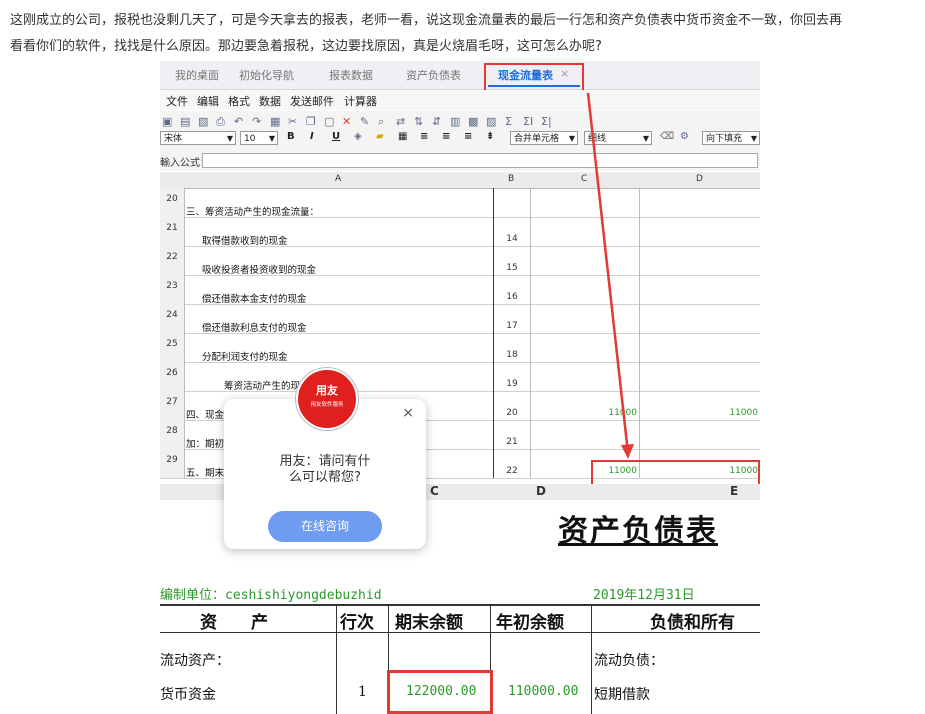 Image resolution: width=925 pixels, height=714 pixels. What do you see at coordinates (530, 623) in the screenshot?
I see `header-begin-balance: 年初余额` at bounding box center [530, 623].